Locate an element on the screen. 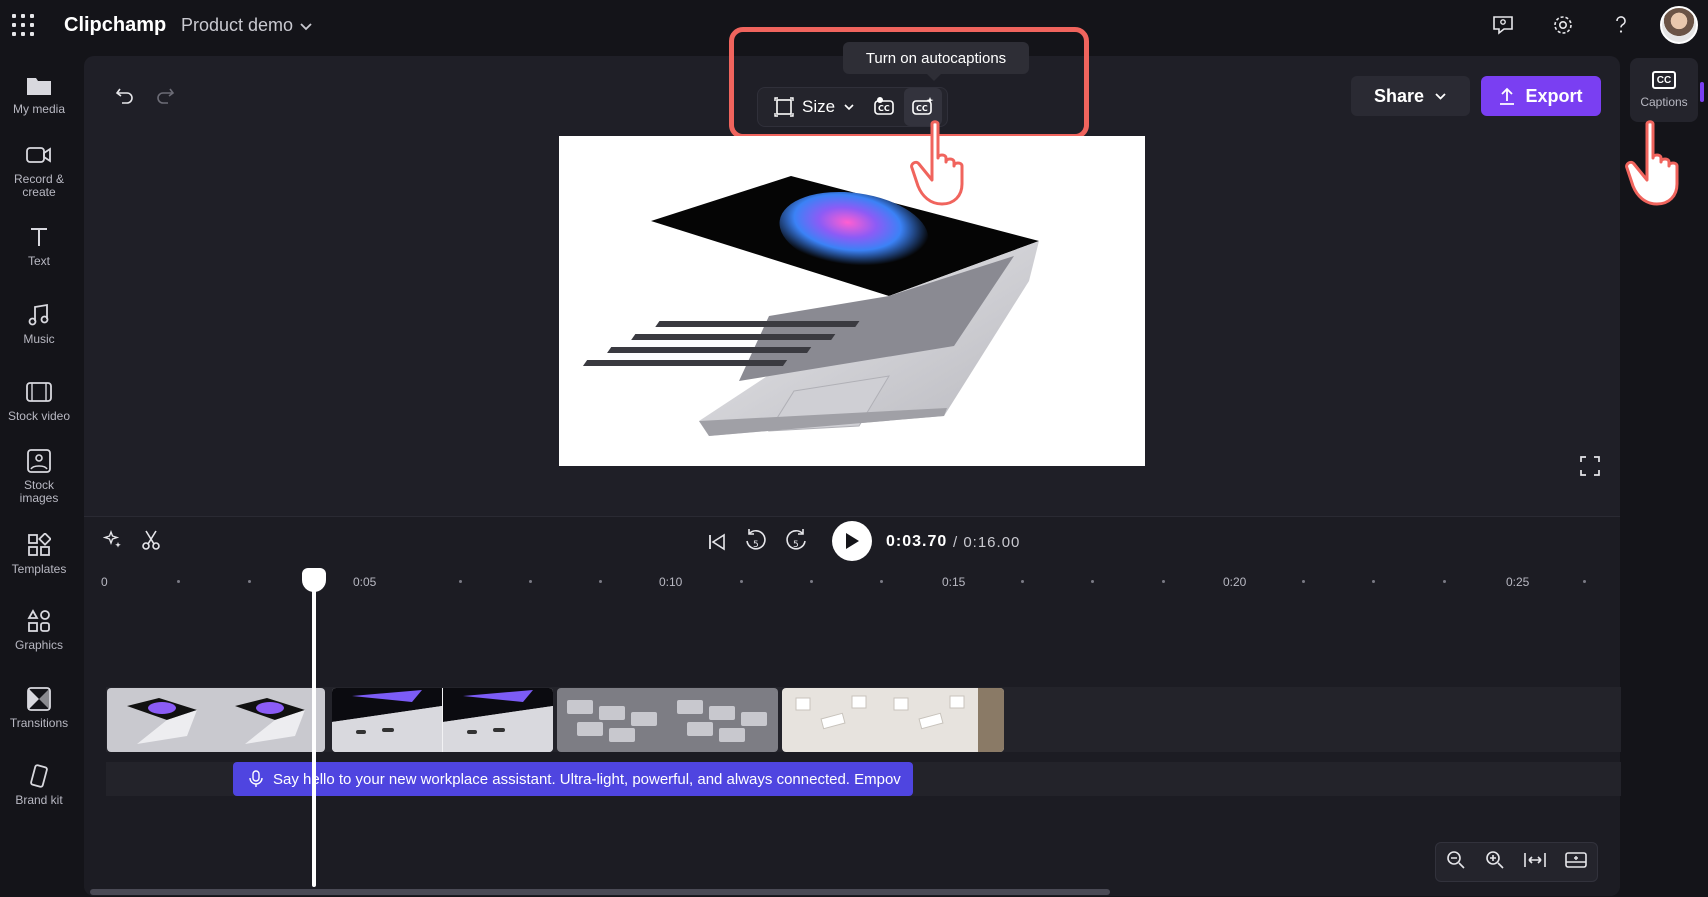 The image size is (1708, 897). zoom-in-icon is located at coordinates (1495, 862).